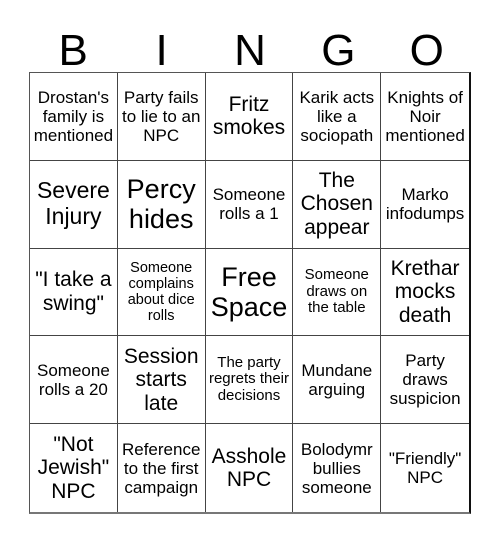 The height and width of the screenshot is (544, 500). I want to click on cell-text: Free Space, so click(249, 291).